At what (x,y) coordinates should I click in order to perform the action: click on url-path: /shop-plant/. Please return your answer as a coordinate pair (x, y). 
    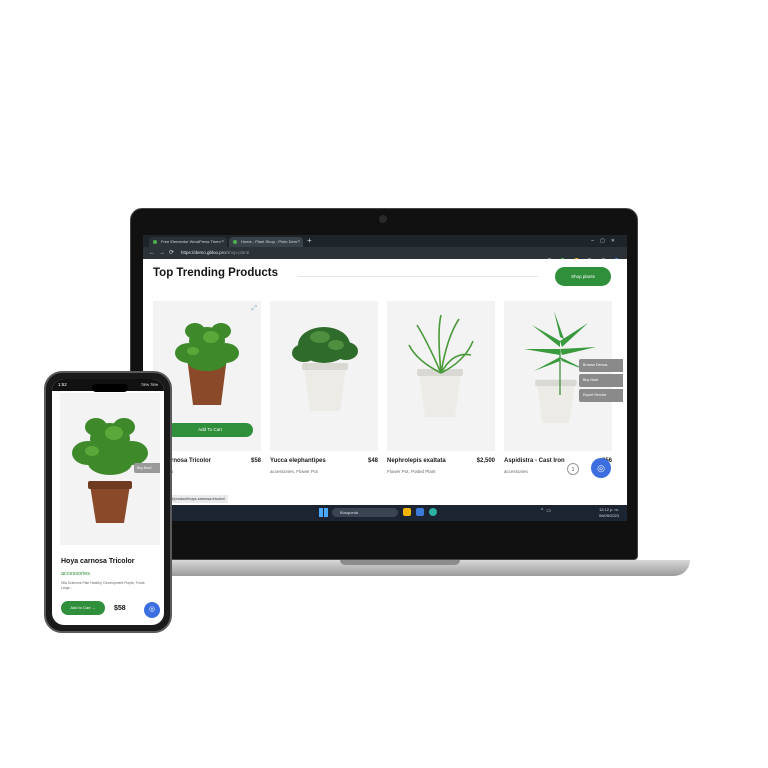
    Looking at the image, I should click on (237, 252).